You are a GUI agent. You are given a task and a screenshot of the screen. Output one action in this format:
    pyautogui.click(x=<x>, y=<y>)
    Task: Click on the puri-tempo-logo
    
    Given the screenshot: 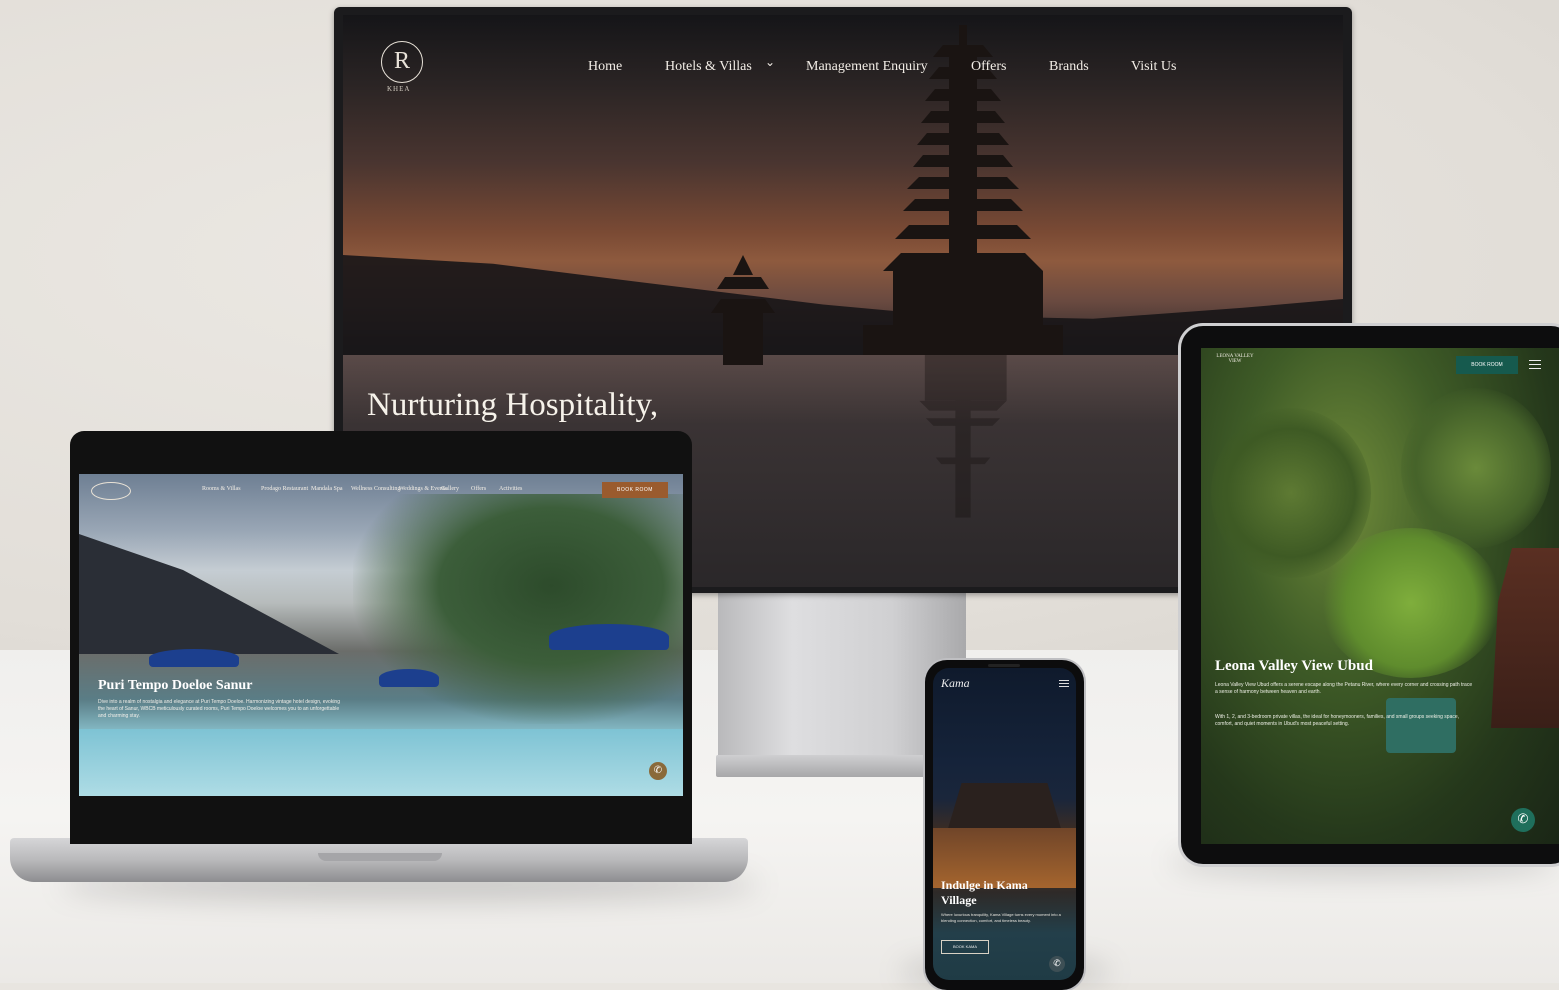 What is the action you would take?
    pyautogui.click(x=111, y=491)
    